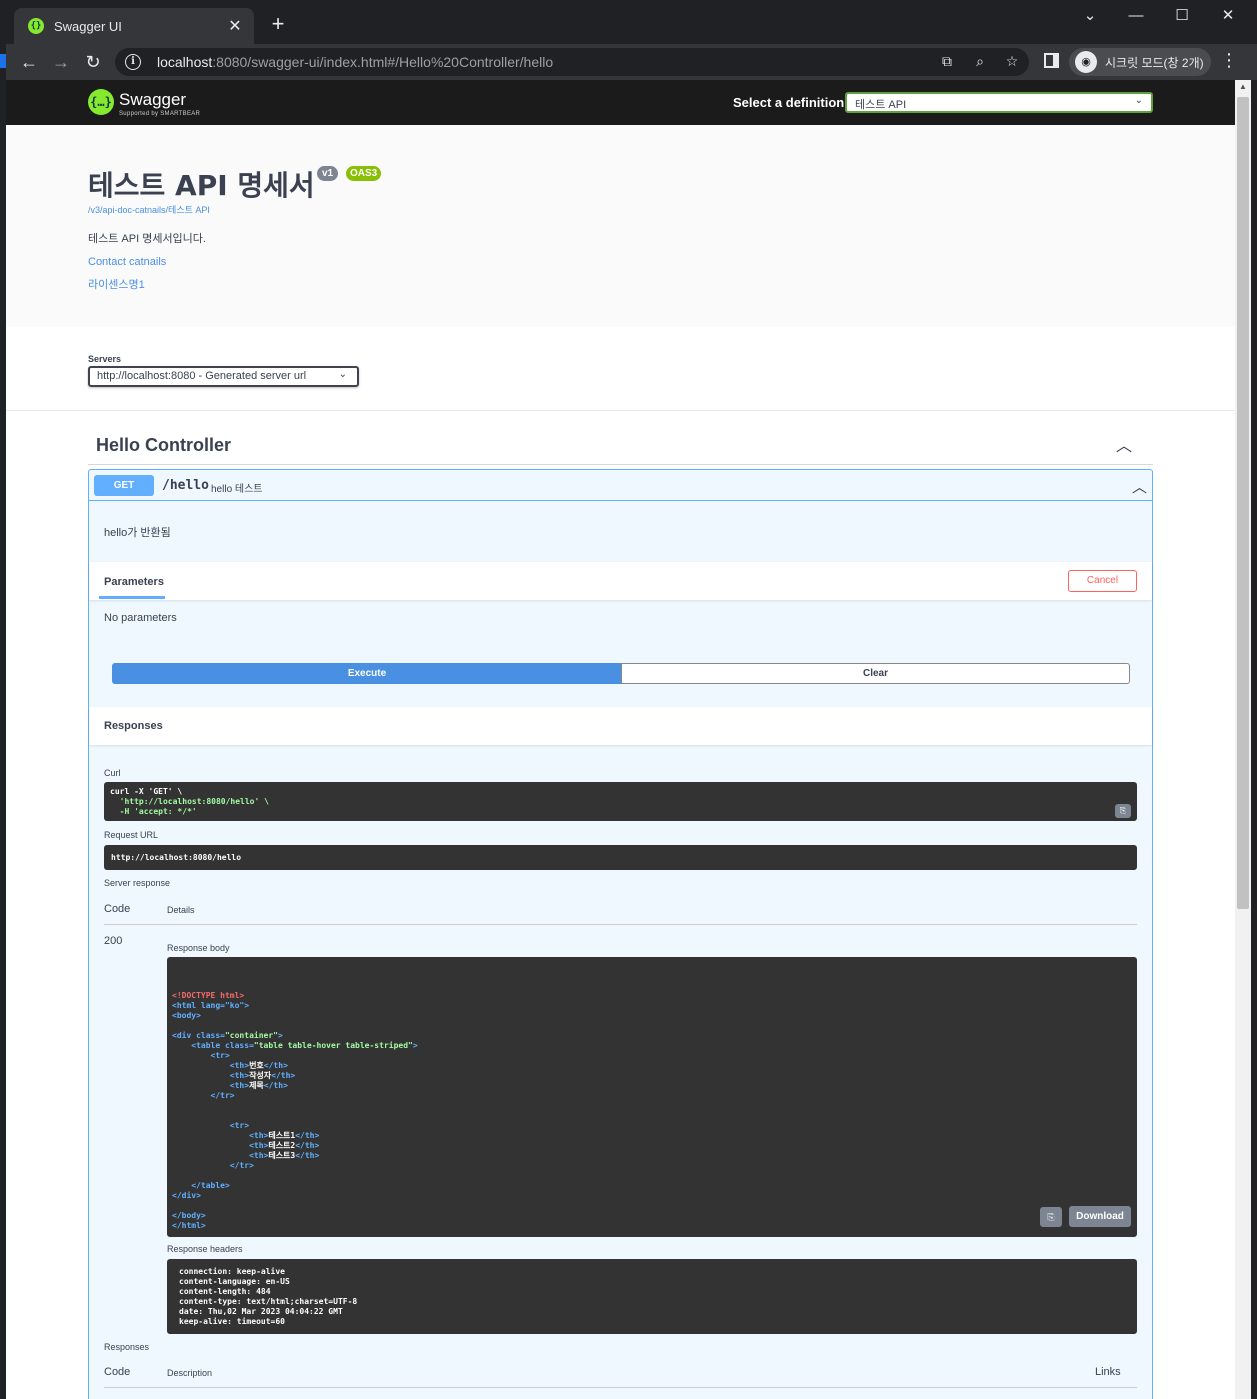  Describe the element at coordinates (1139, 486) in the screenshot. I see `operation-collapse-chevron-icon: ︿` at that location.